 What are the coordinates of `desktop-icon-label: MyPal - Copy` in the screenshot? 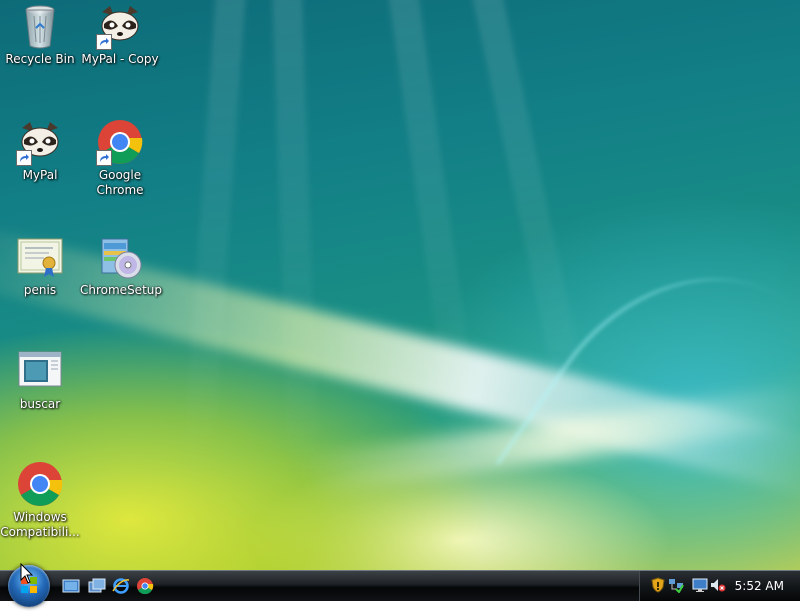 It's located at (120, 59).